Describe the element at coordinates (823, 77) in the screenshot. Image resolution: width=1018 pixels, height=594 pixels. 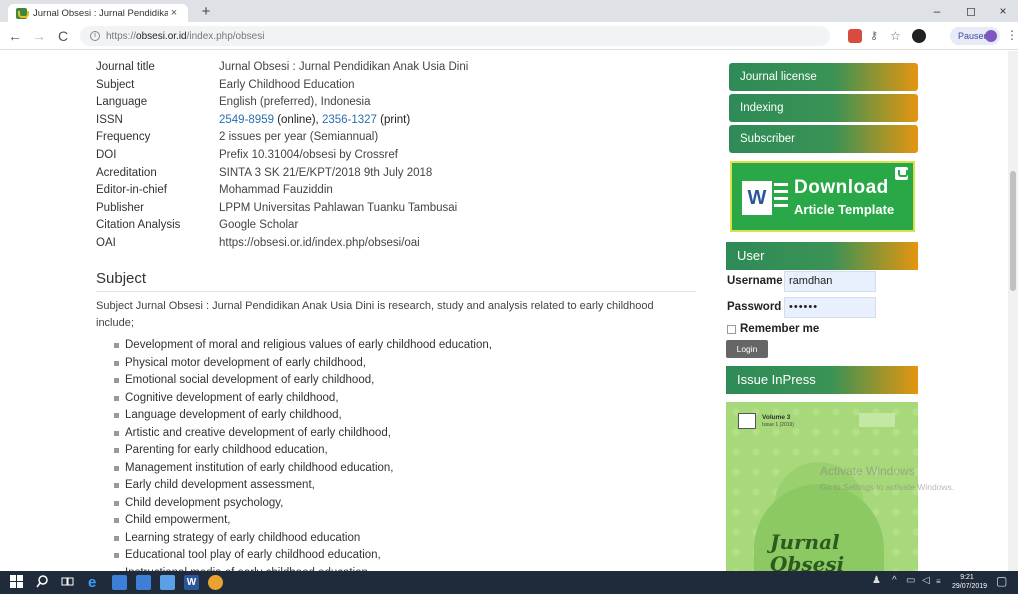
I see `sidebar-item-journal-license: Journal license` at that location.